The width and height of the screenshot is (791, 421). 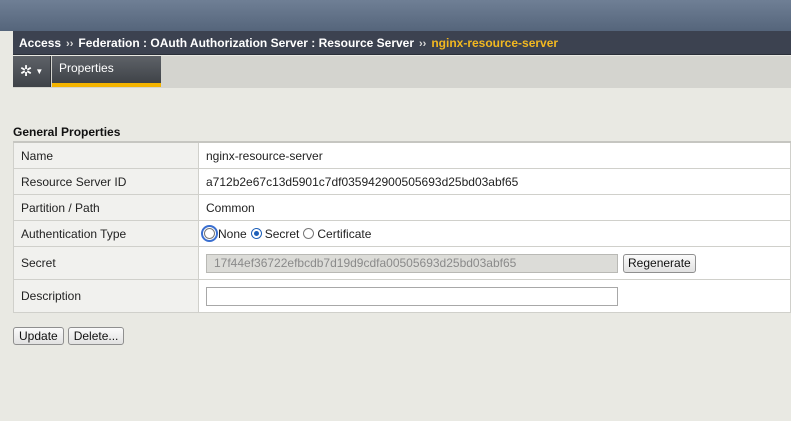 I want to click on tab-bar: ✲ ▼ Properties, so click(x=402, y=72).